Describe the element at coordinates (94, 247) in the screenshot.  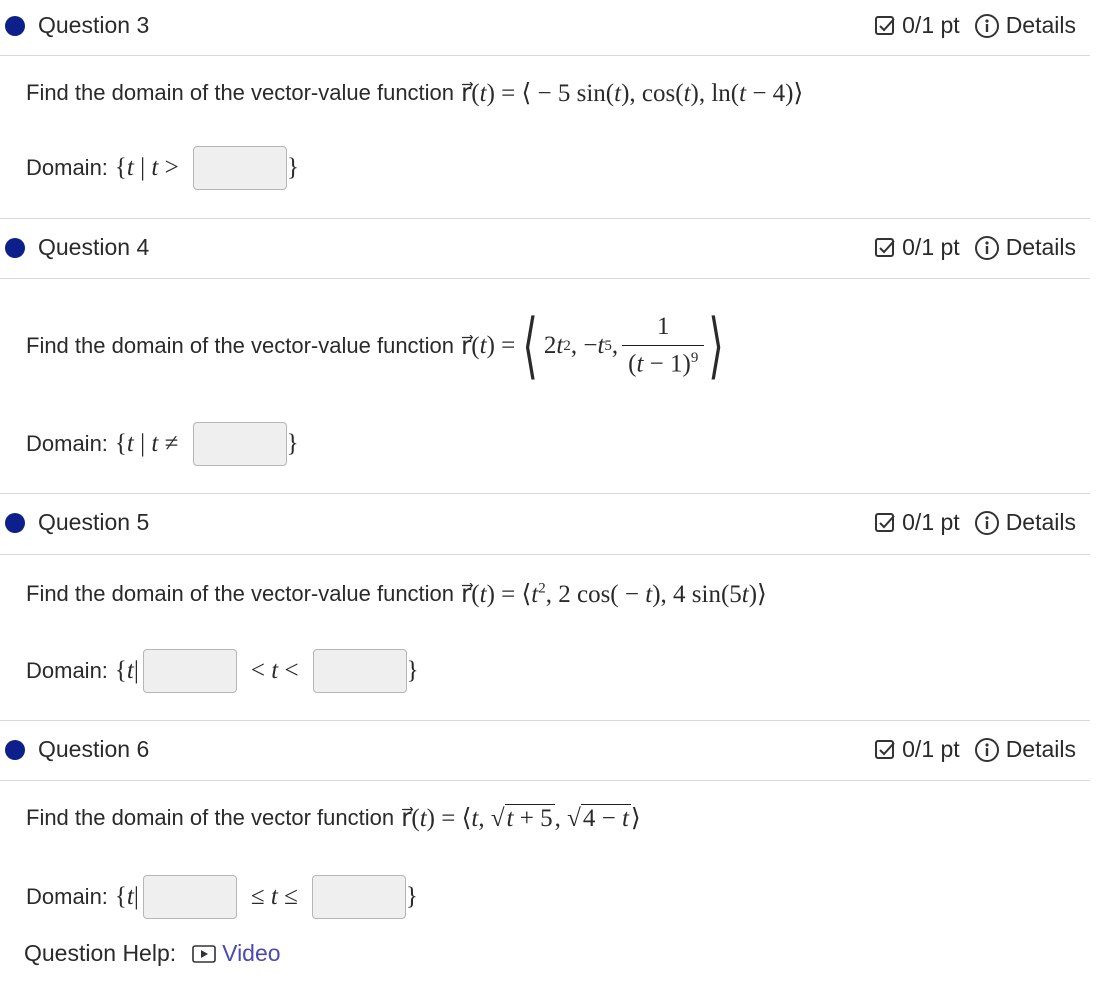
I see `question-title: Question 4` at that location.